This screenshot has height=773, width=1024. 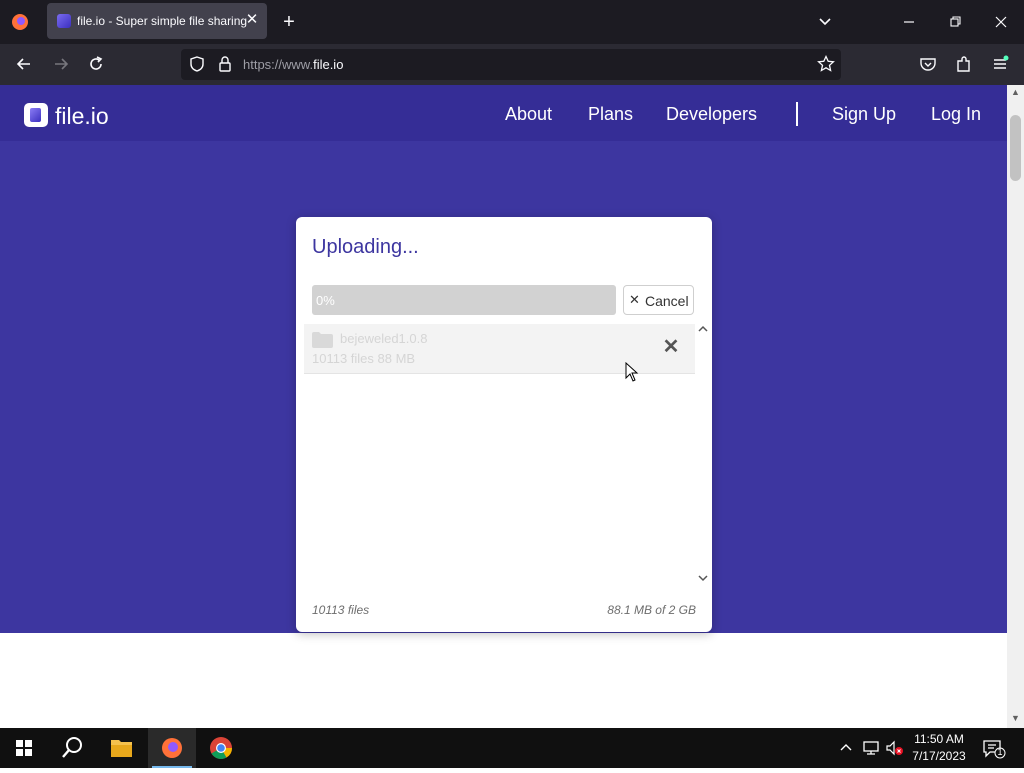 What do you see at coordinates (96, 64) in the screenshot?
I see `reload-icon` at bounding box center [96, 64].